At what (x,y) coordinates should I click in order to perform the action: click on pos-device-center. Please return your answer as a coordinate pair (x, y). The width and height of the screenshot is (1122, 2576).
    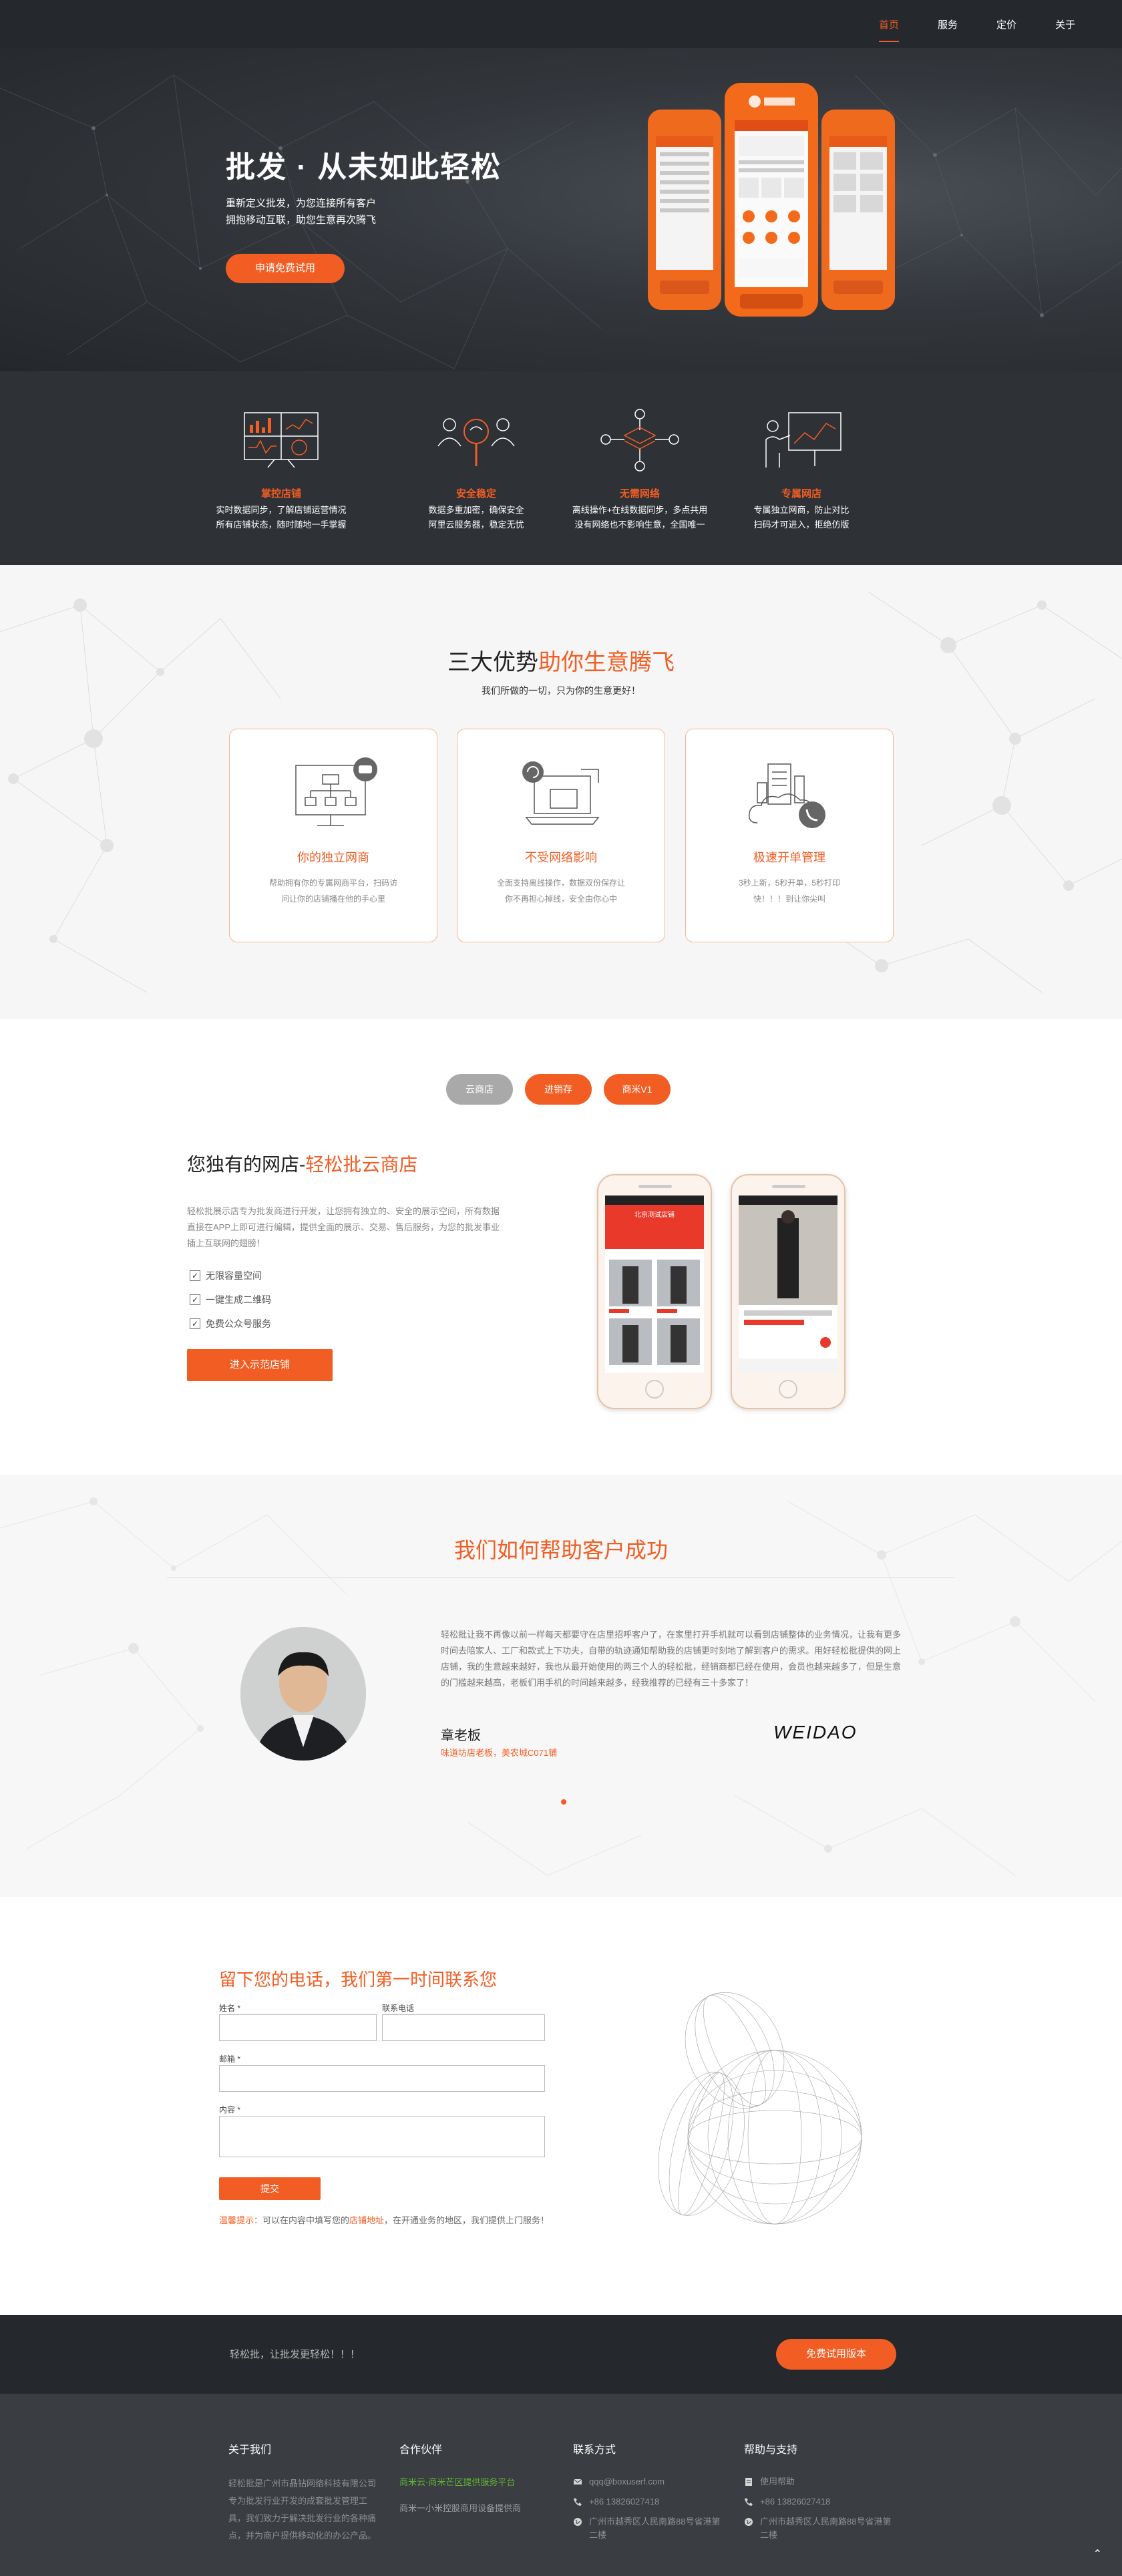
    Looking at the image, I should click on (771, 200).